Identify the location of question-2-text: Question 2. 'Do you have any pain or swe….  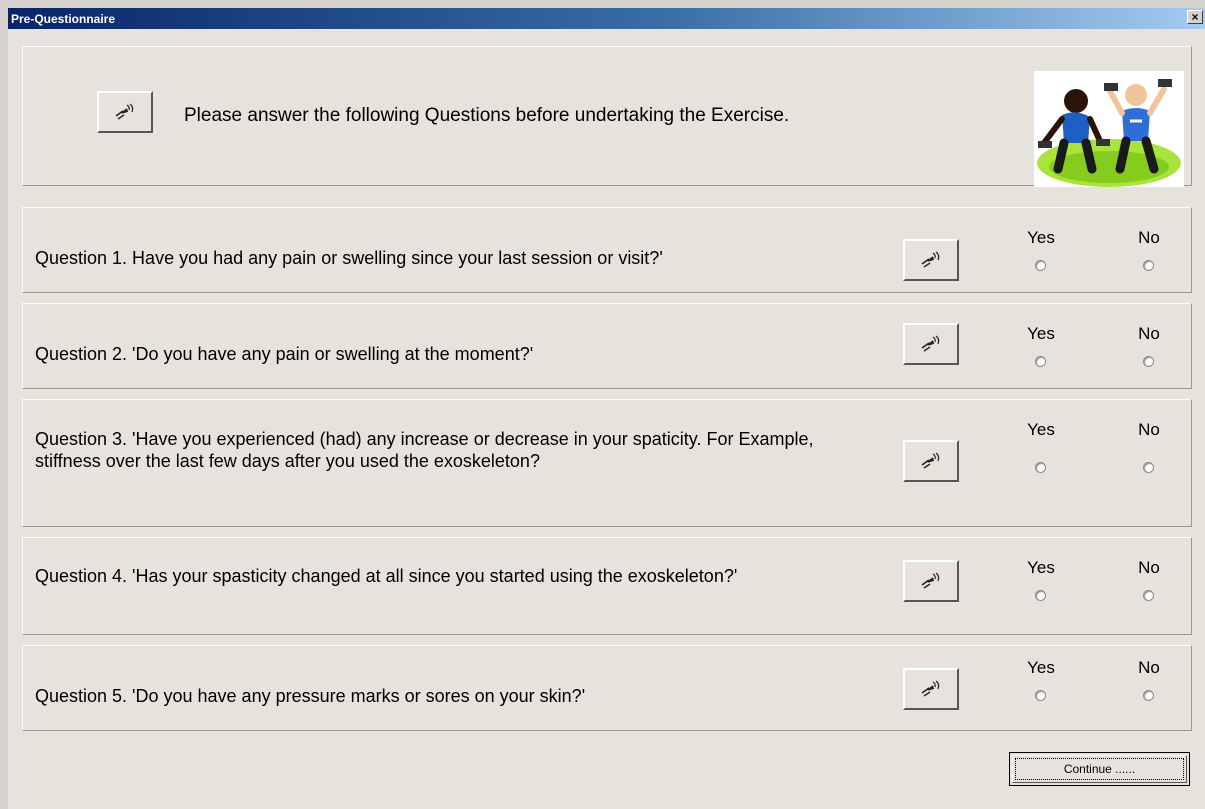
(284, 354).